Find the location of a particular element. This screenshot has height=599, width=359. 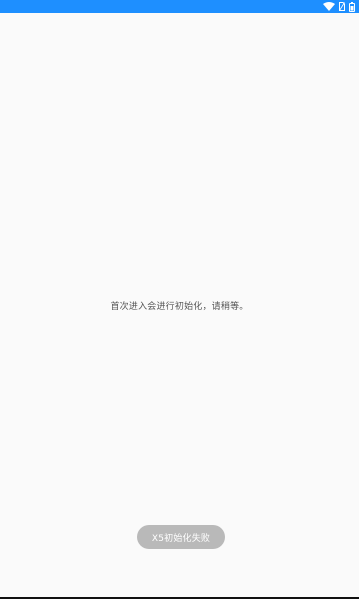

battery-icon is located at coordinates (352, 6).